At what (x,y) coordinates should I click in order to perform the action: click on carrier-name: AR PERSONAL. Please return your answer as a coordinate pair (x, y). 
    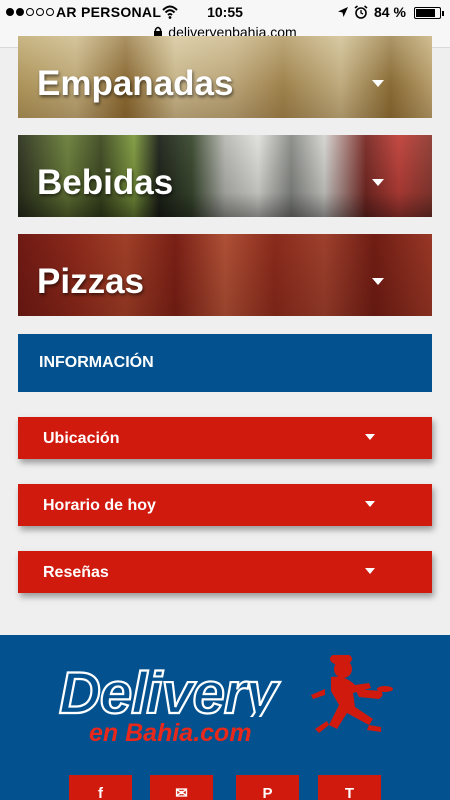
    Looking at the image, I should click on (109, 12).